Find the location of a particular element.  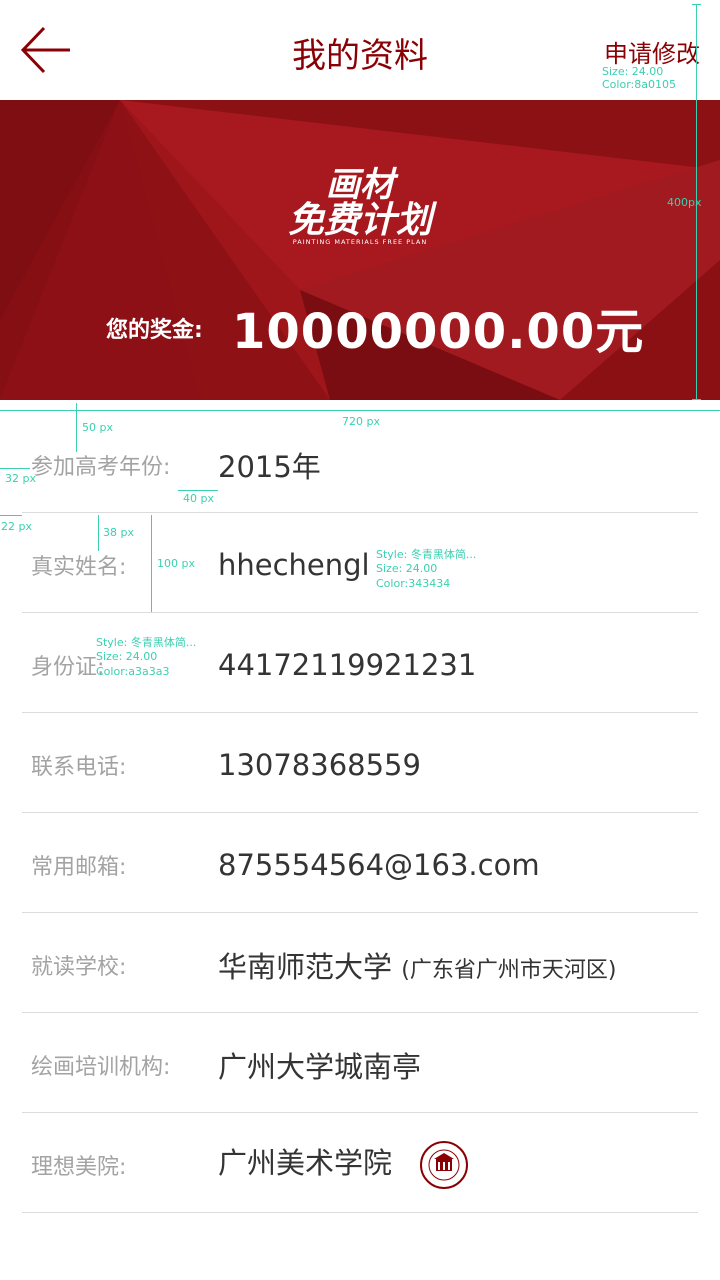

list-item-phone: 联系电话: 13078368559 is located at coordinates (360, 763).